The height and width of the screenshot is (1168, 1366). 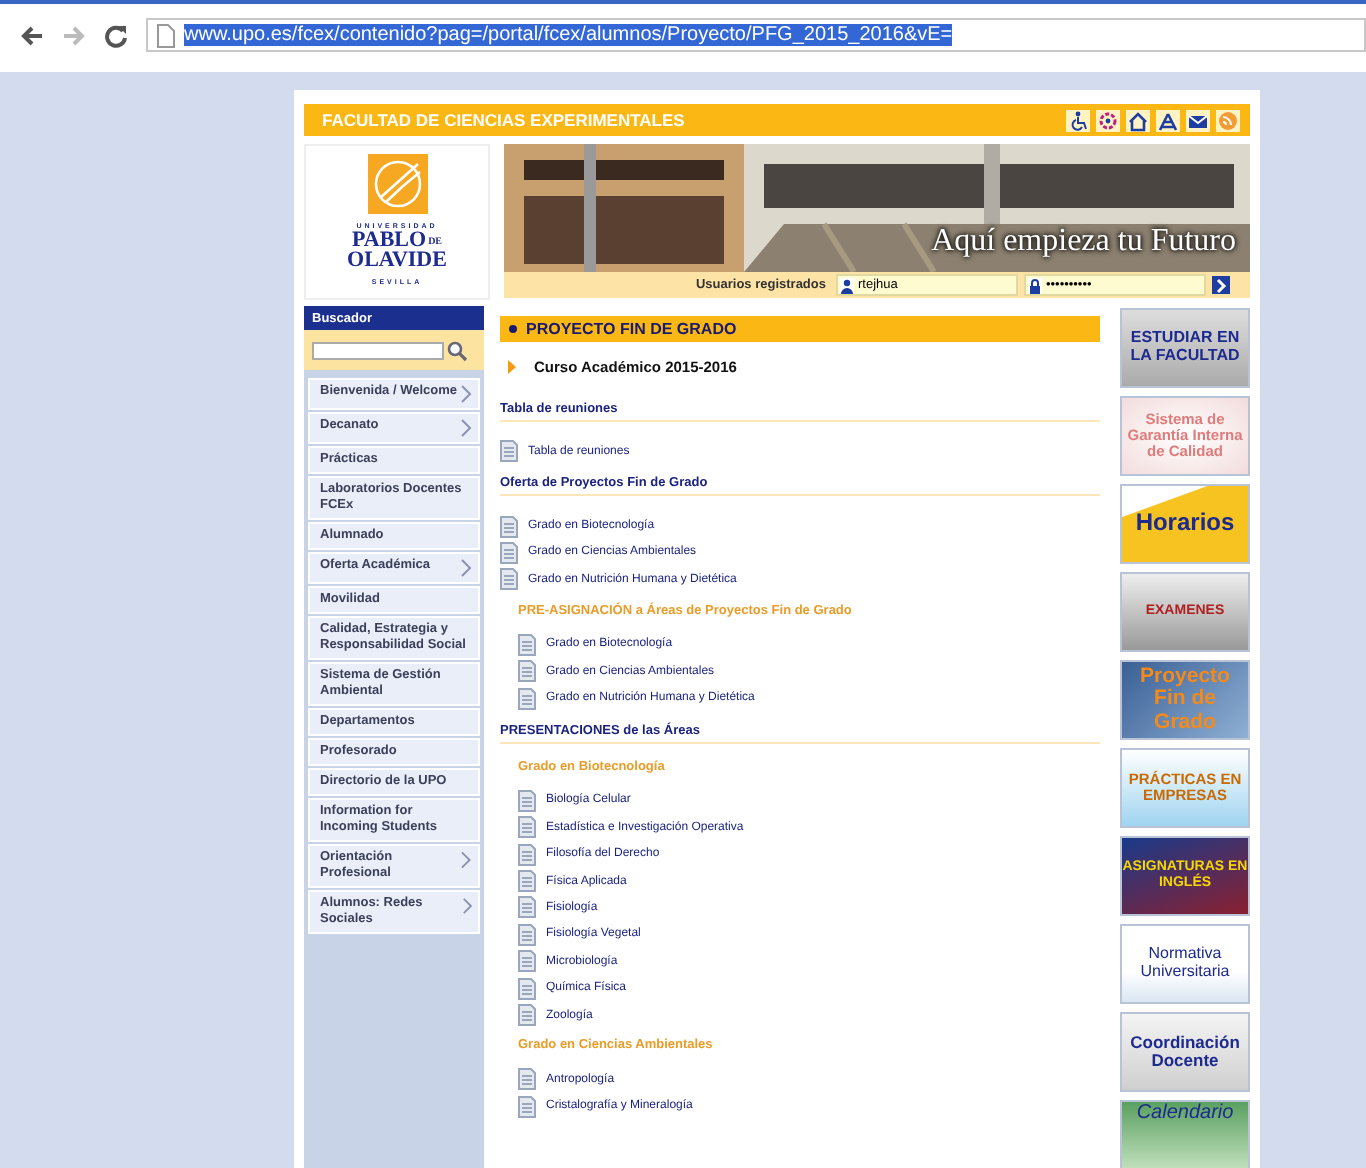 I want to click on back-icon, so click(x=32, y=35).